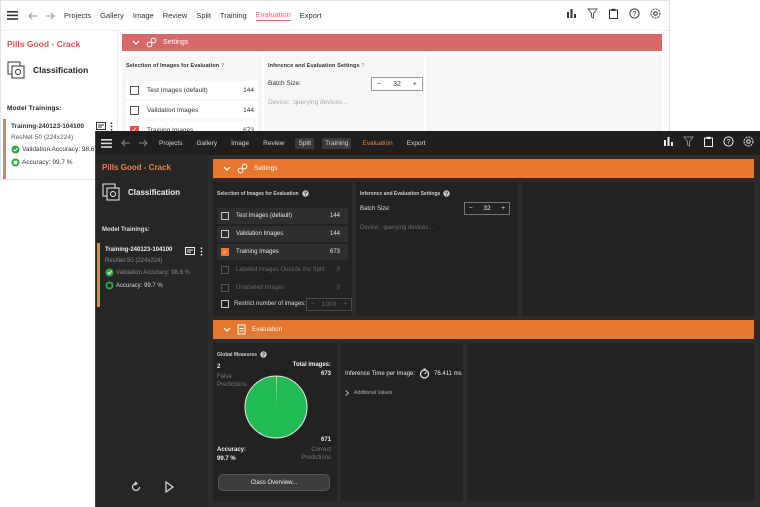  I want to click on light-image-row: Validation Images 144, so click(192, 110).